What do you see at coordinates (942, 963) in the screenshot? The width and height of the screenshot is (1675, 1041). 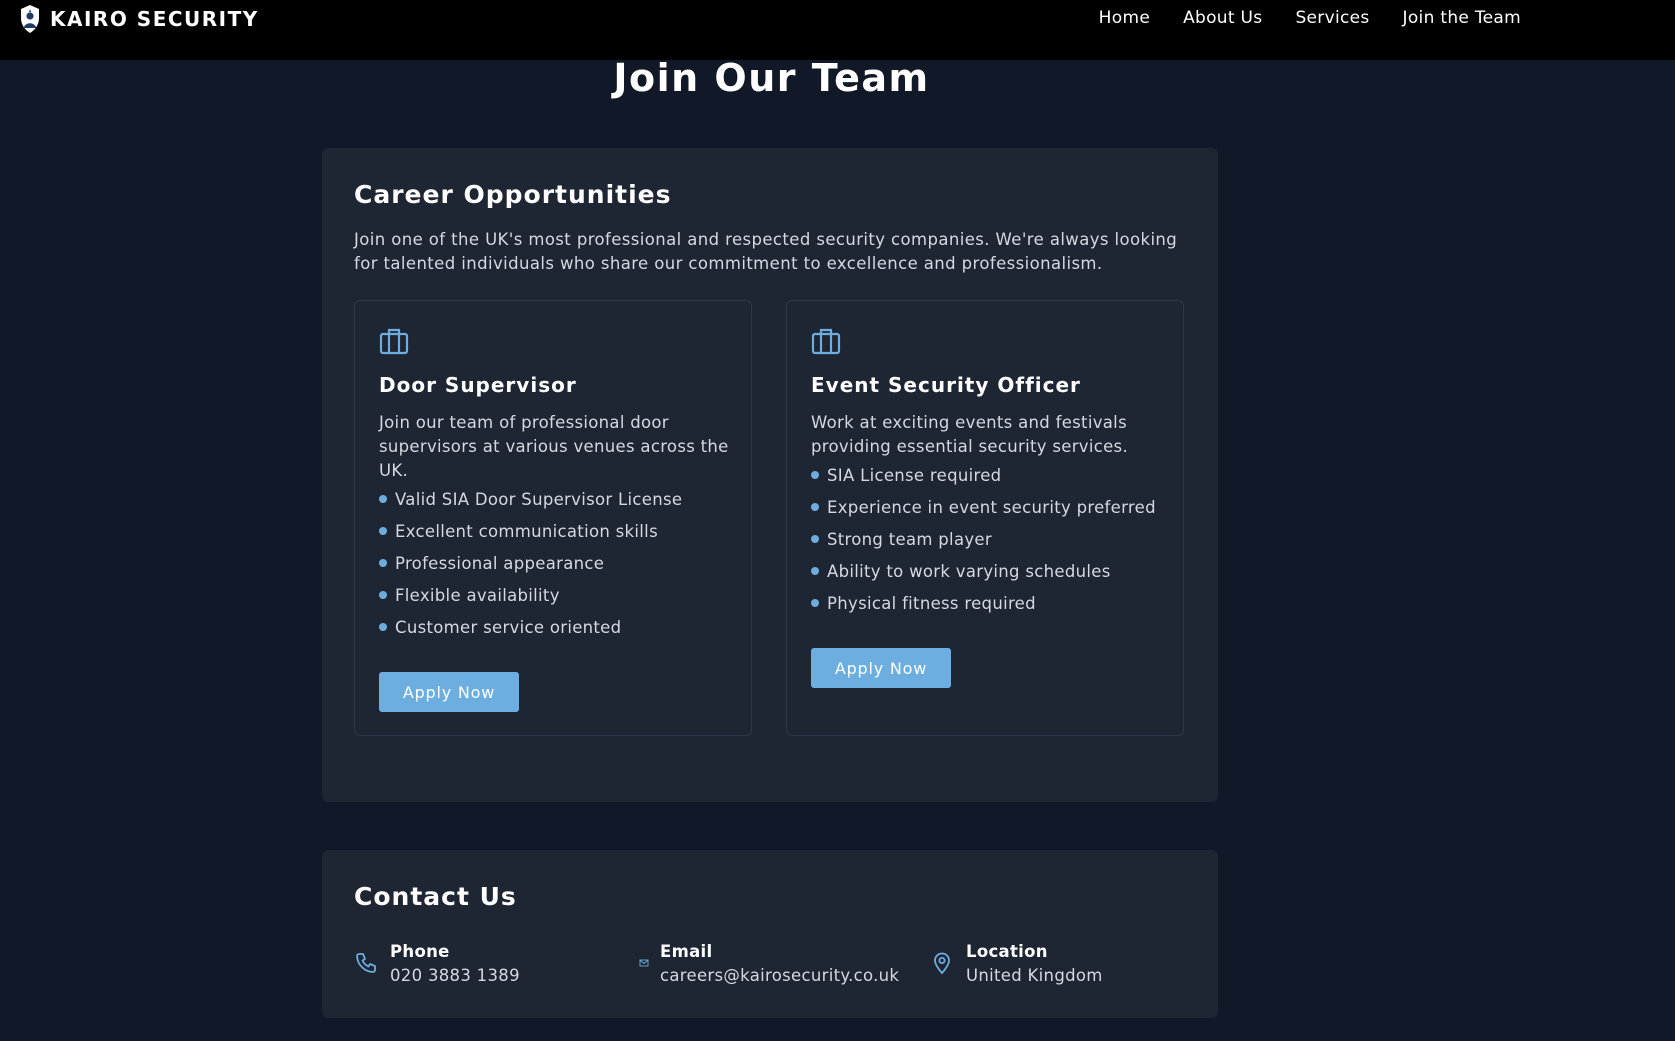 I see `map-pin-icon` at bounding box center [942, 963].